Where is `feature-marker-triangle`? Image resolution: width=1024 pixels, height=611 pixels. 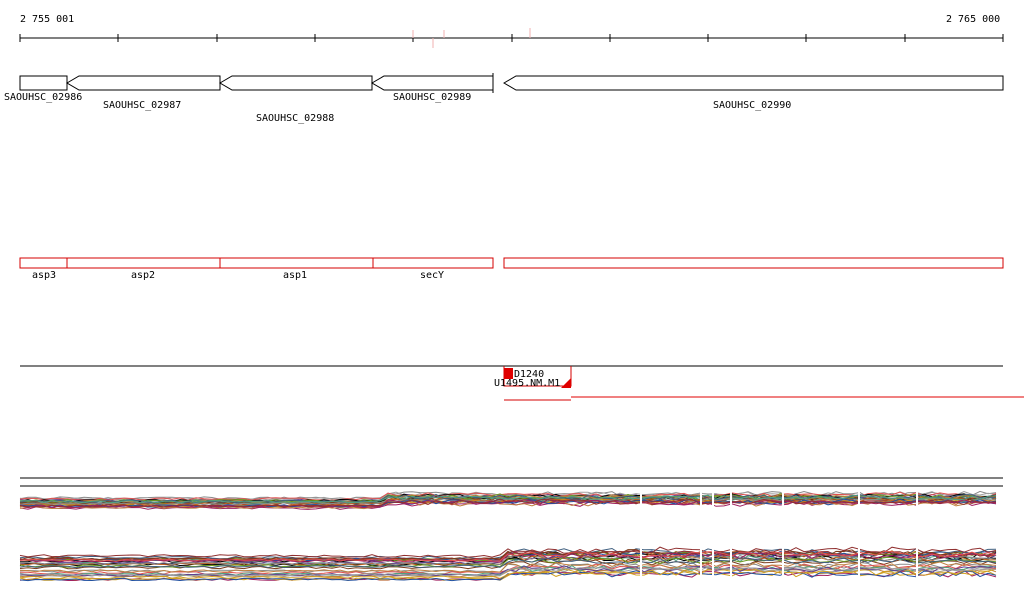 feature-marker-triangle is located at coordinates (566, 383).